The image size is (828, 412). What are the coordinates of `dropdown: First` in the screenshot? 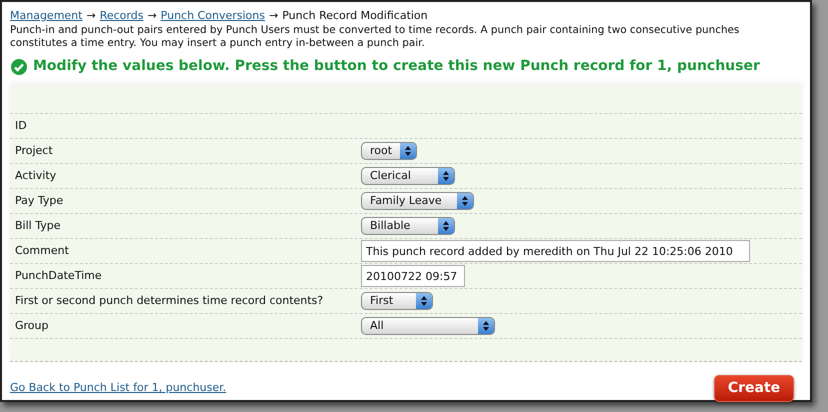 It's located at (397, 301).